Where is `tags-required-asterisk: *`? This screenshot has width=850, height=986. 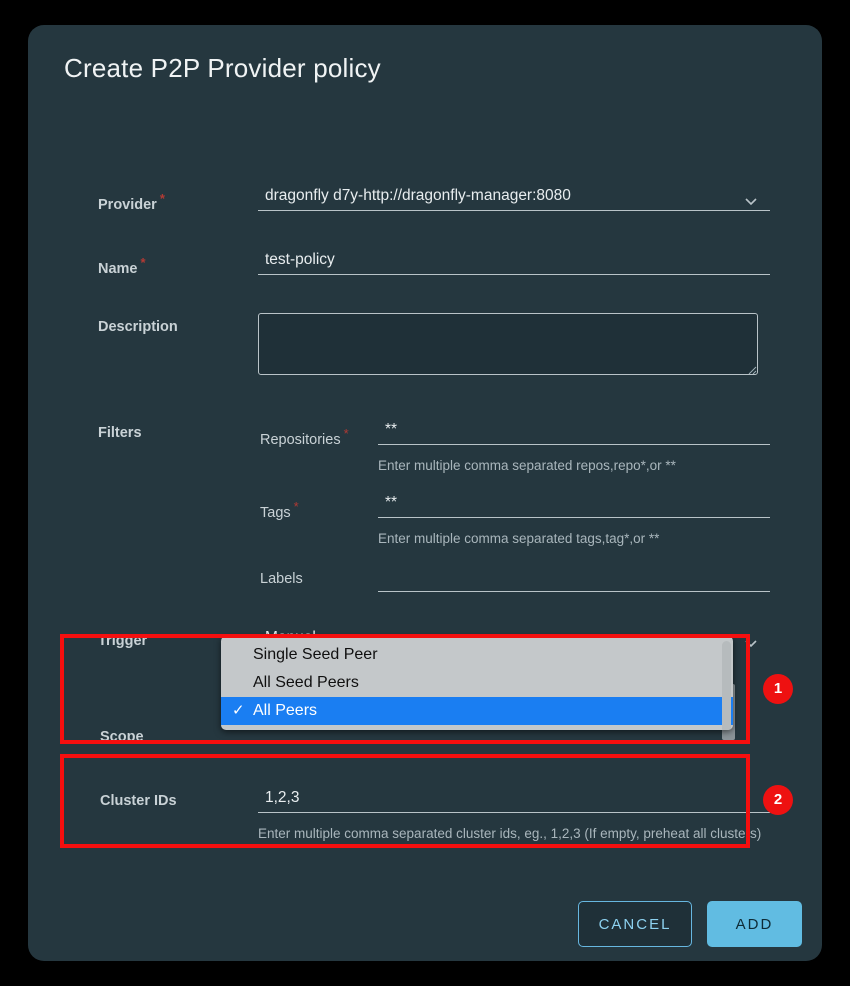
tags-required-asterisk: * is located at coordinates (296, 506).